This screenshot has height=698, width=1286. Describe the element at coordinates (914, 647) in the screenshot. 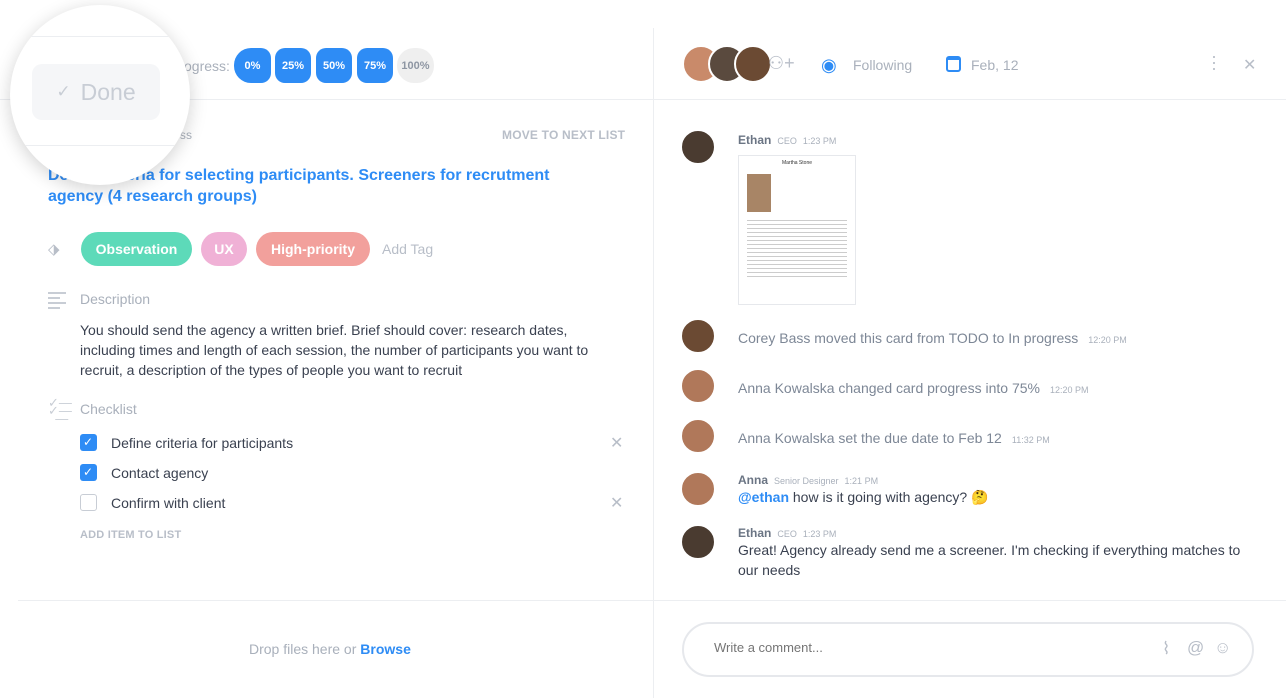

I see `comment-input` at that location.